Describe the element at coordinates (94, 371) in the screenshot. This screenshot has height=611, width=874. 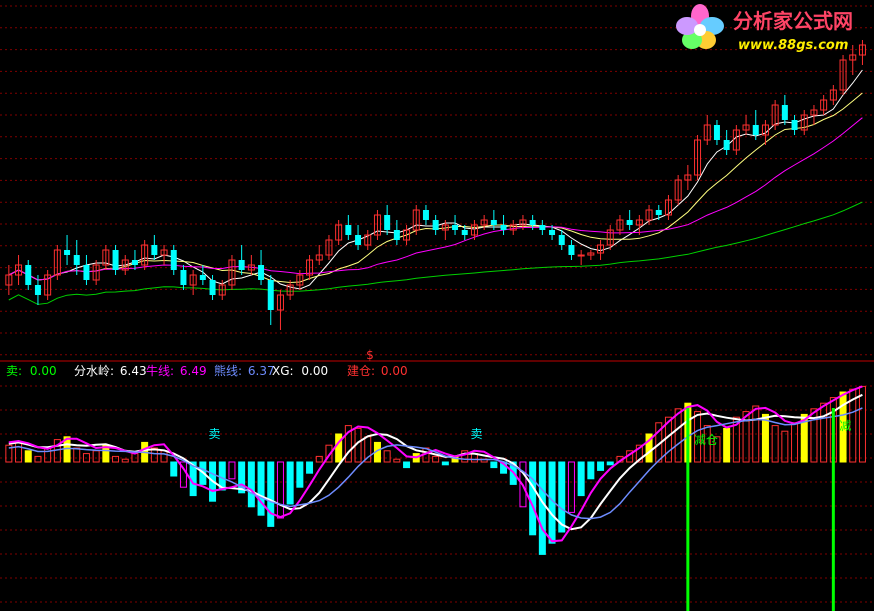
I see `legend-label-watershed: 分水岭:` at that location.